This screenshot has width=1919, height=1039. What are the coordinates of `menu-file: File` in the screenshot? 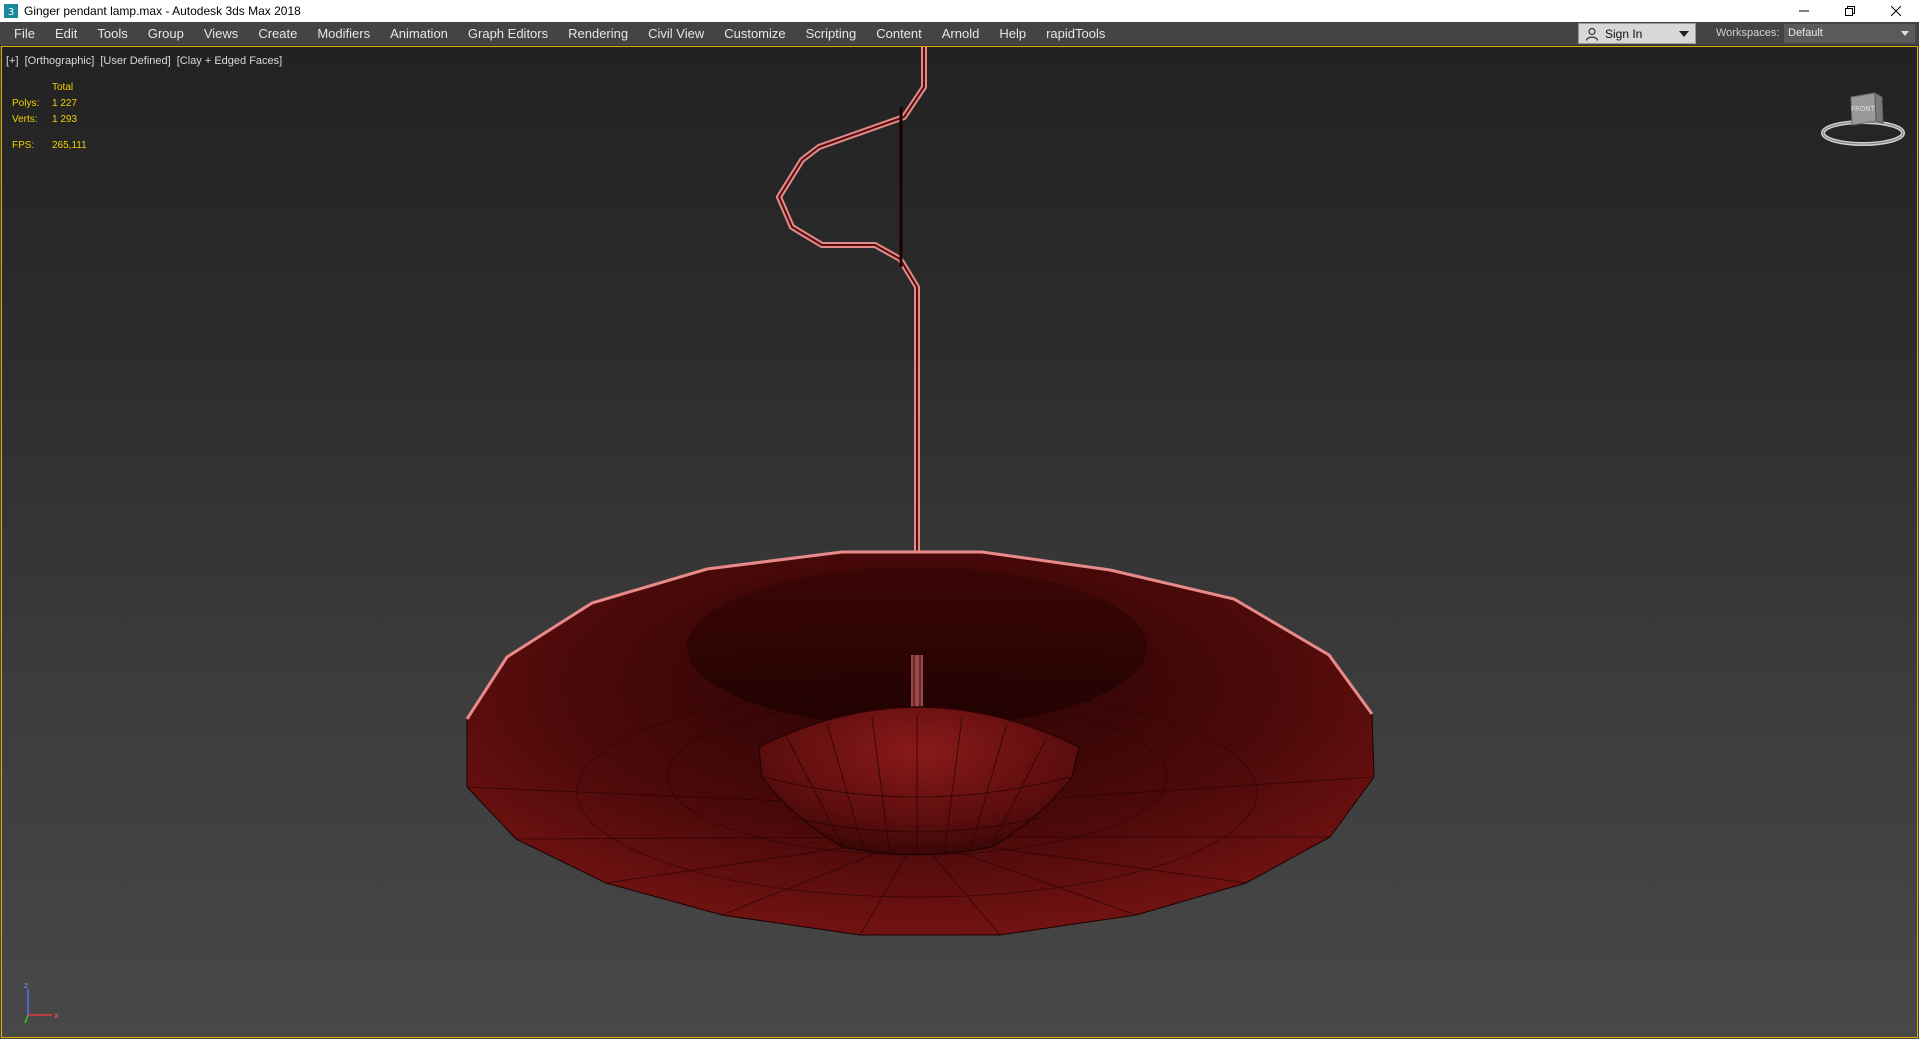 It's located at (24, 33).